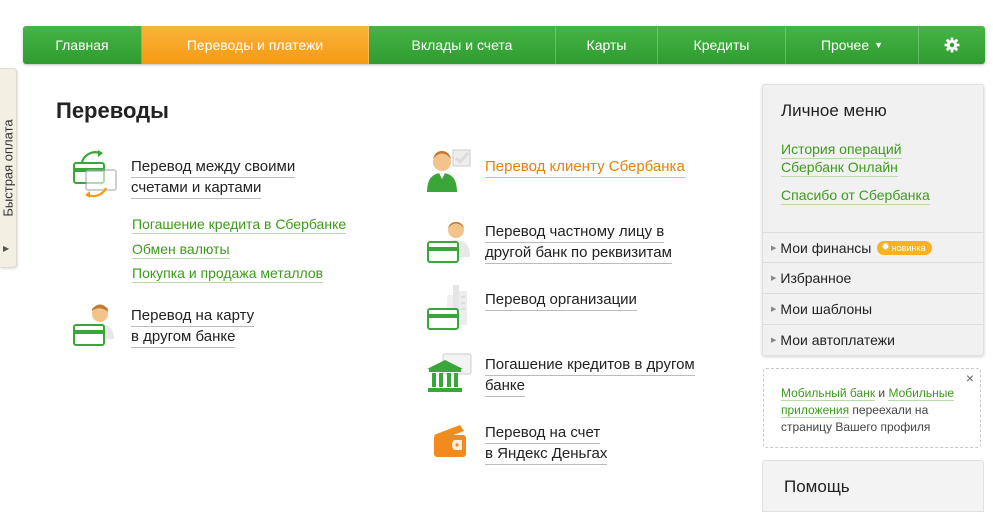 The width and height of the screenshot is (993, 512). Describe the element at coordinates (93, 325) in the screenshot. I see `card-other-bank-icon` at that location.